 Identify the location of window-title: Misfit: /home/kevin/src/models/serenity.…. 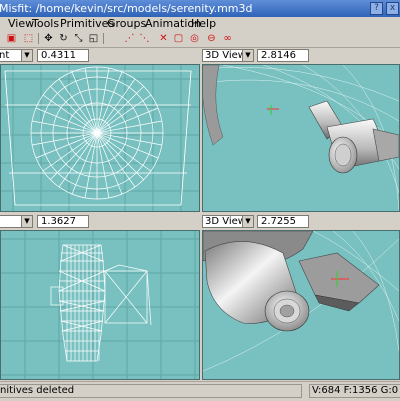
(126, 8).